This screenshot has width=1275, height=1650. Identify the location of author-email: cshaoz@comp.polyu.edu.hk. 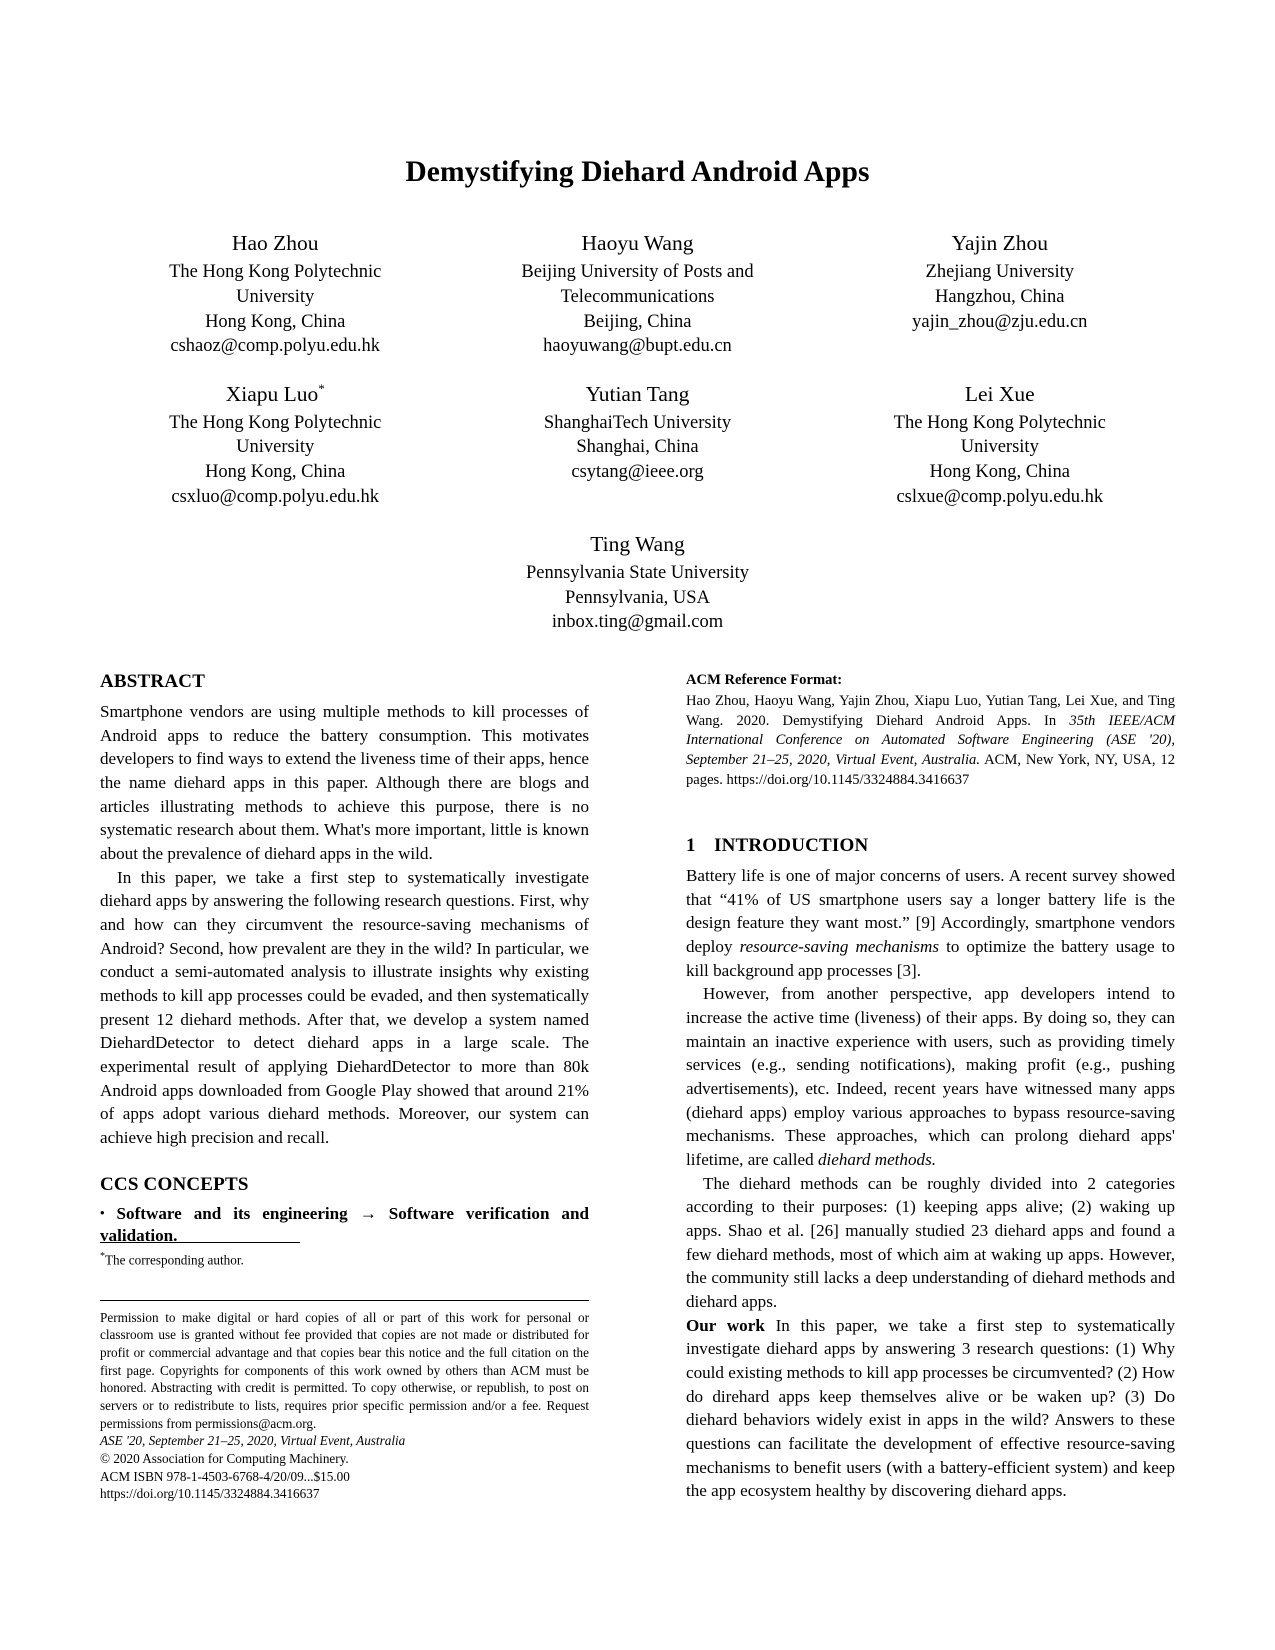
(275, 346).